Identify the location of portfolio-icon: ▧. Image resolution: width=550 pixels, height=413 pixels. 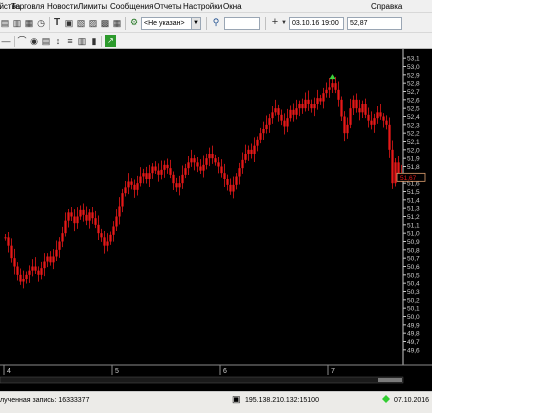
(81, 23).